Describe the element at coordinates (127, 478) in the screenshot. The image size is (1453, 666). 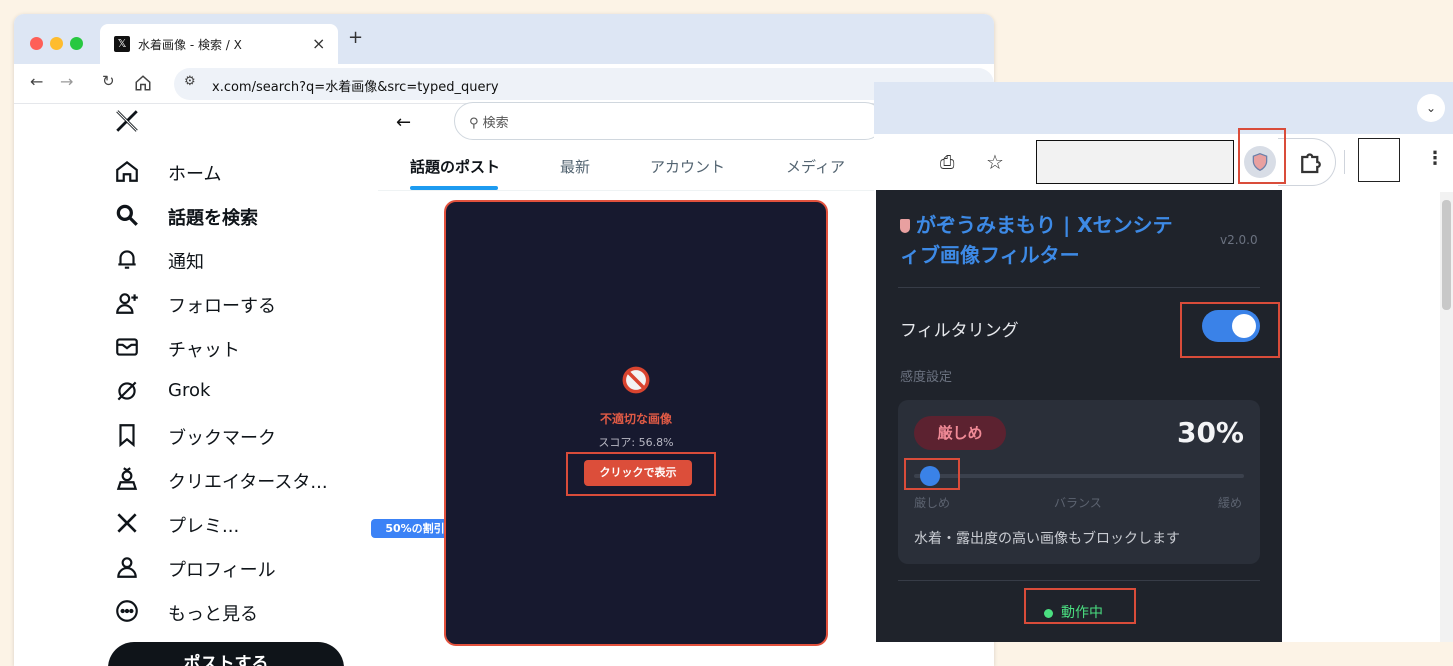
I see `creator-icon` at that location.